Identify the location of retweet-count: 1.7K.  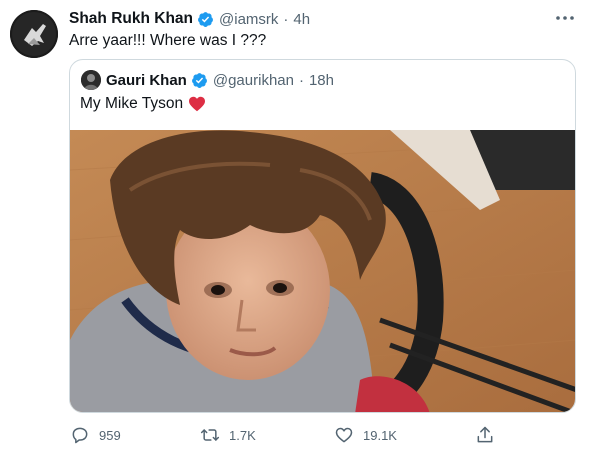
(242, 435).